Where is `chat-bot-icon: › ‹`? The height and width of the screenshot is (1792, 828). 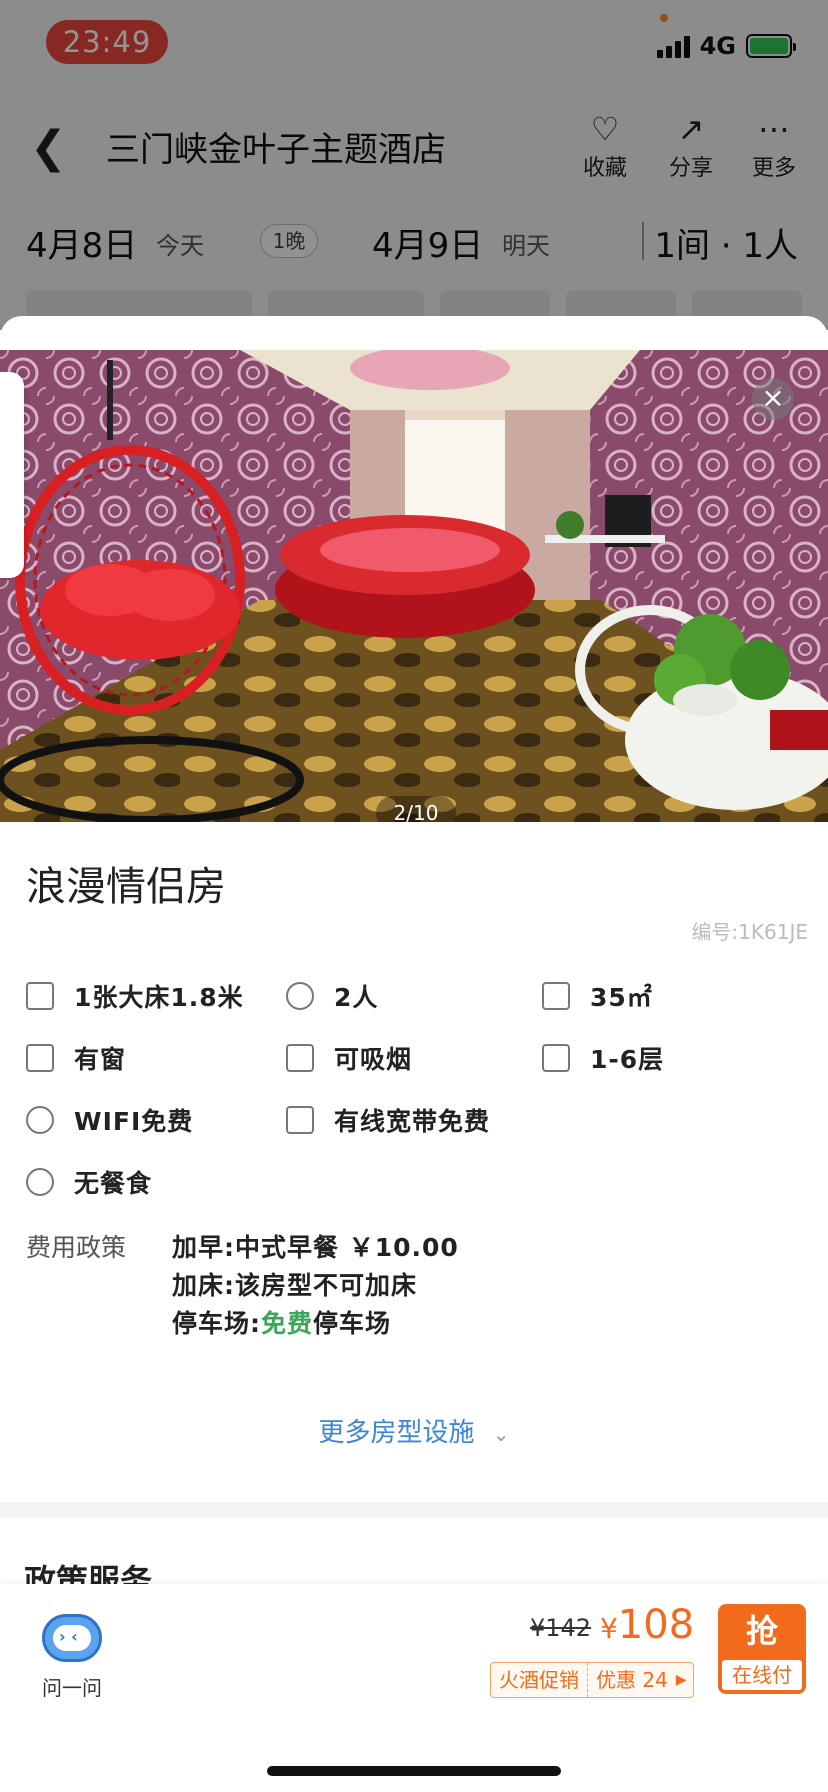 chat-bot-icon: › ‹ is located at coordinates (72, 1638).